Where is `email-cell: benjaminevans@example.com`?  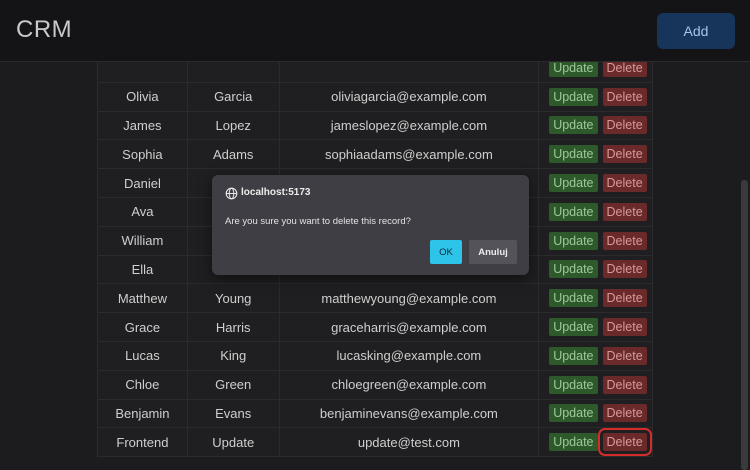
email-cell: benjaminevans@example.com is located at coordinates (409, 413).